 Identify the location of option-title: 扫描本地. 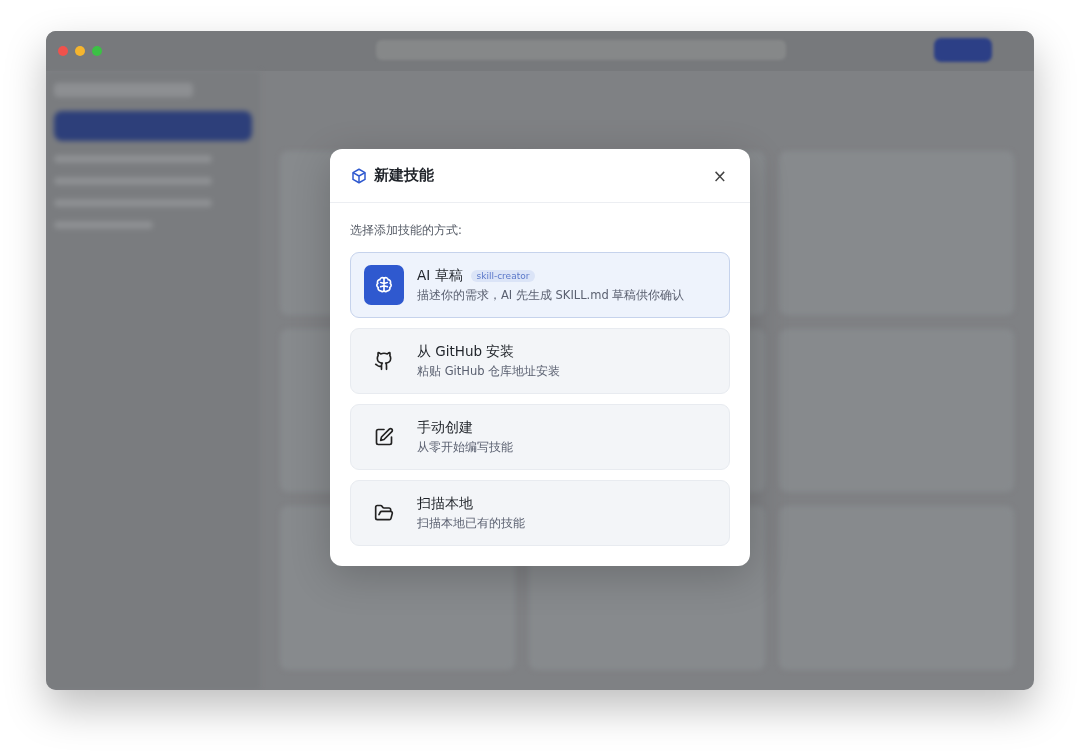
(445, 504).